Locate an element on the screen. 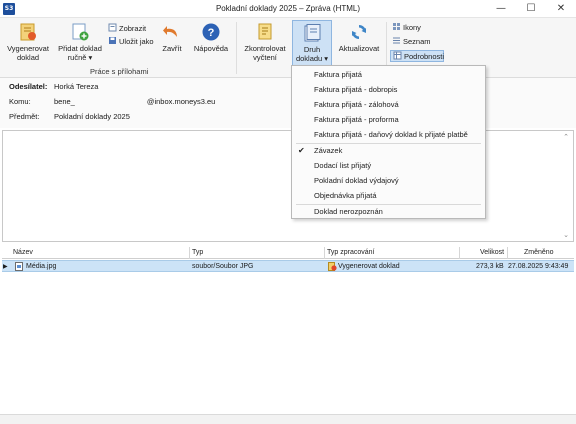 Image resolution: width=576 pixels, height=424 pixels. column-modified-header: Změněno is located at coordinates (539, 253).